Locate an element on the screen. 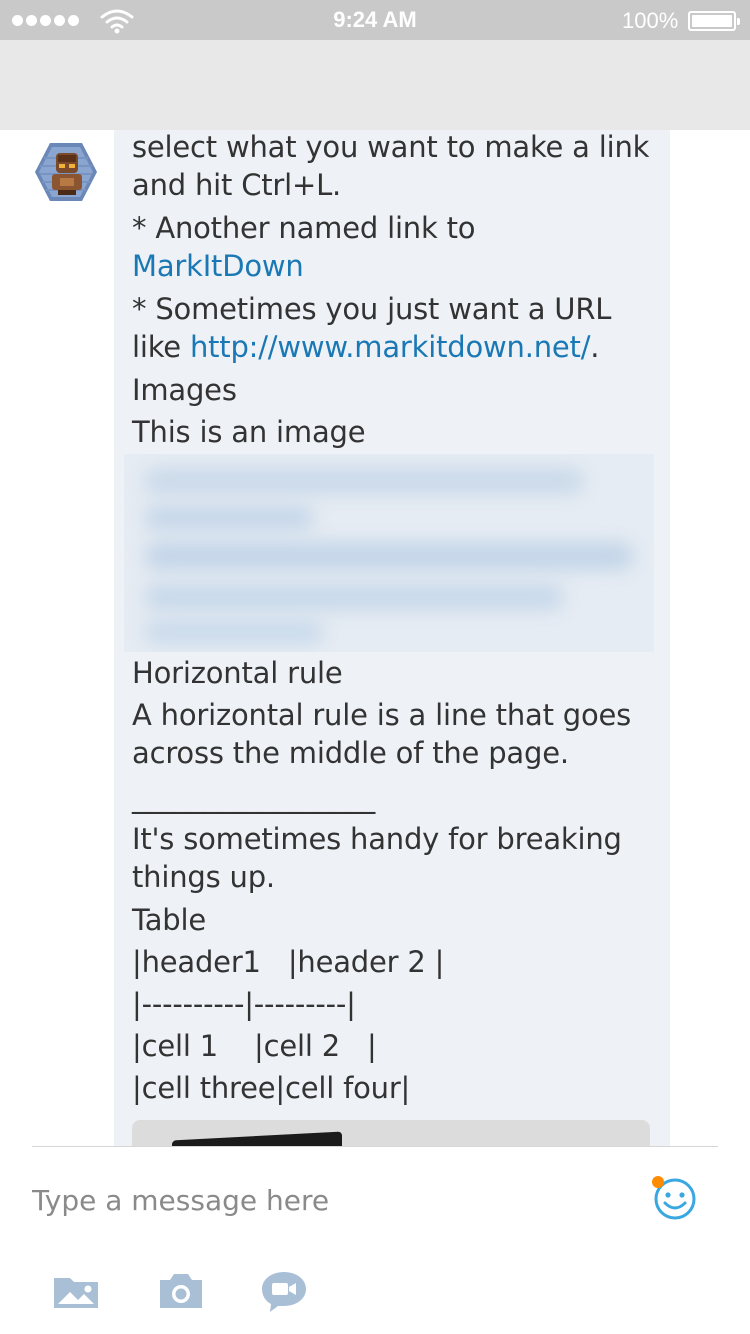  markitdown-link: MarkItDown is located at coordinates (218, 266).